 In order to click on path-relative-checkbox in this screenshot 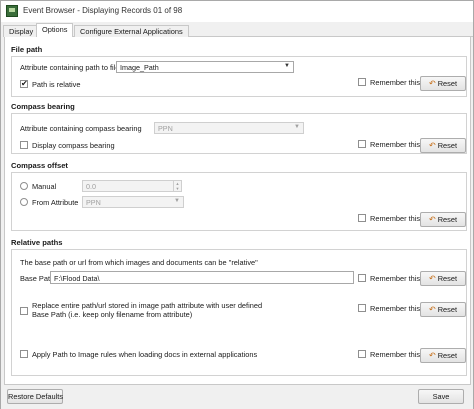, I will do `click(24, 83)`.